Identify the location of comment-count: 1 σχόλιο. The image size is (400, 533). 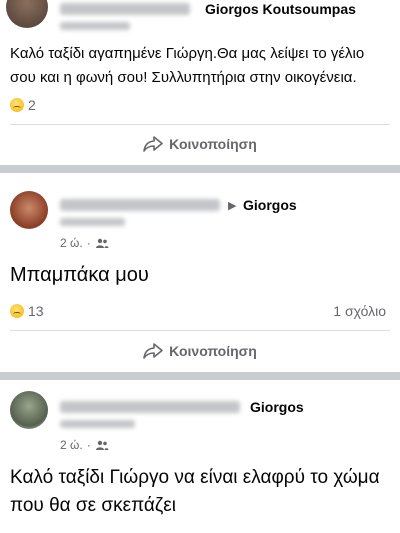
(359, 311).